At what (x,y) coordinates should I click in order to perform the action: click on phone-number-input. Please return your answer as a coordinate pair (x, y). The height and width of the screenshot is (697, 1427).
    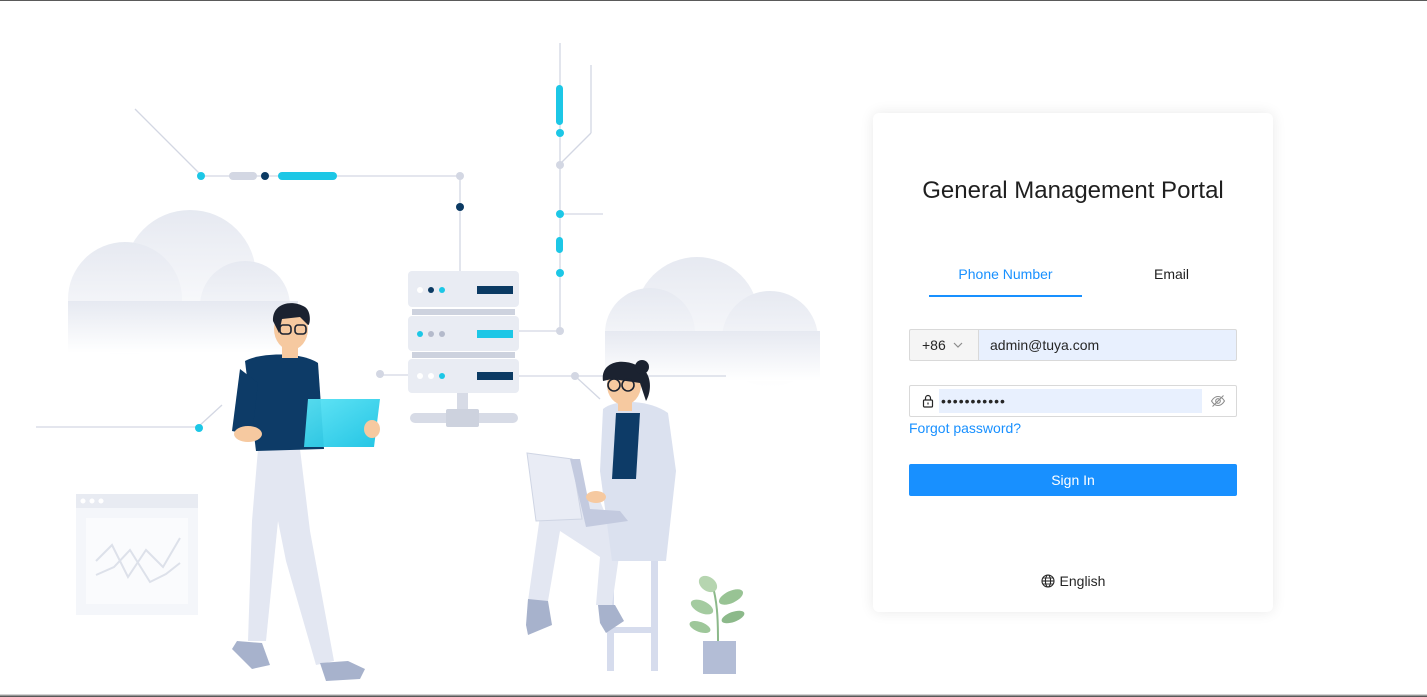
    Looking at the image, I should click on (1107, 345).